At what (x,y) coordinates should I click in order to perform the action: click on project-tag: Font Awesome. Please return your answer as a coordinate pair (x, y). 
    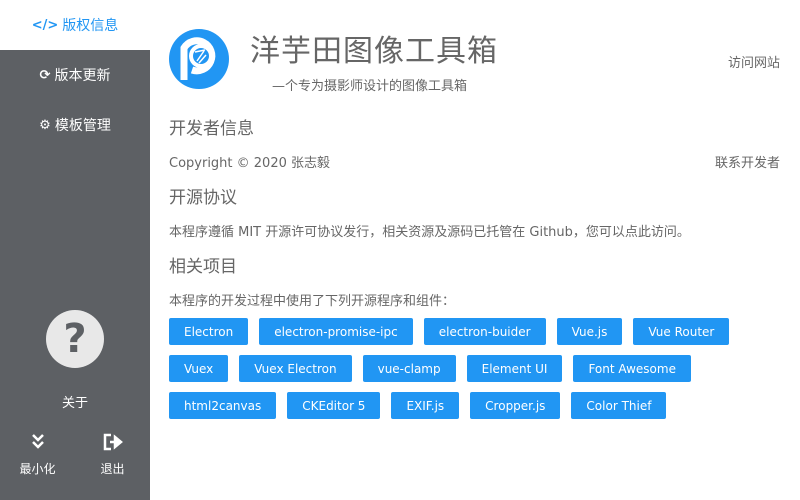
    Looking at the image, I should click on (632, 368).